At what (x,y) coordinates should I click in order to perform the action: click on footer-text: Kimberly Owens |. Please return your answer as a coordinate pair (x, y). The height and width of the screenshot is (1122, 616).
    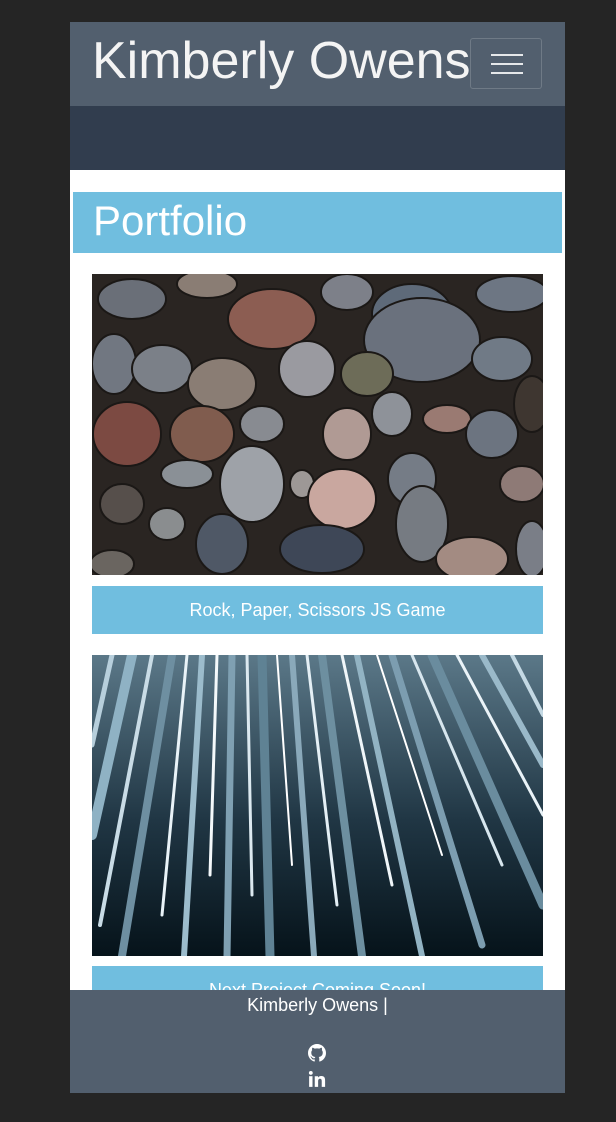
    Looking at the image, I should click on (317, 1005).